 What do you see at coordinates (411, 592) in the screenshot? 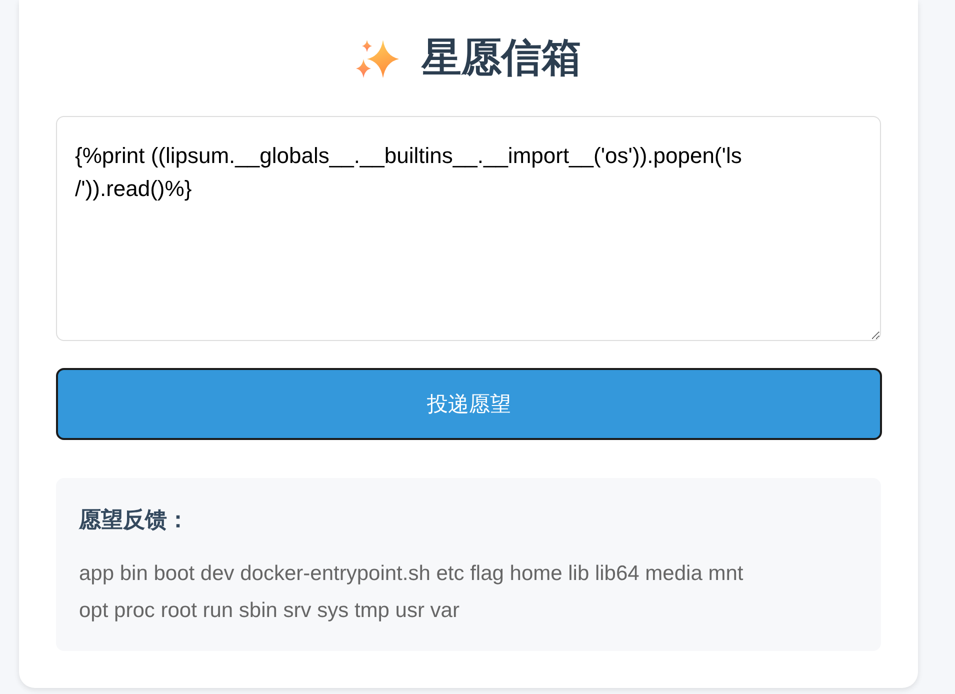
I see `result-text: app bin boot dev docker-entrypoint.sh etc flag home lib lib64 media mnt opt proc root run sbin srv sys tmp usr var` at bounding box center [411, 592].